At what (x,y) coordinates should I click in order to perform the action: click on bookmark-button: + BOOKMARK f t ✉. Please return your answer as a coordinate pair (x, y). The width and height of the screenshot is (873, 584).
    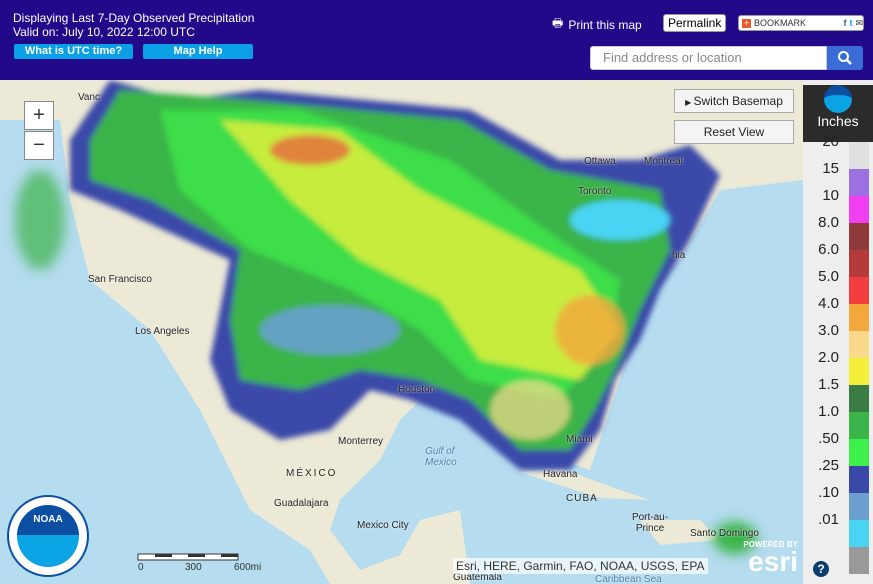
    Looking at the image, I should click on (801, 23).